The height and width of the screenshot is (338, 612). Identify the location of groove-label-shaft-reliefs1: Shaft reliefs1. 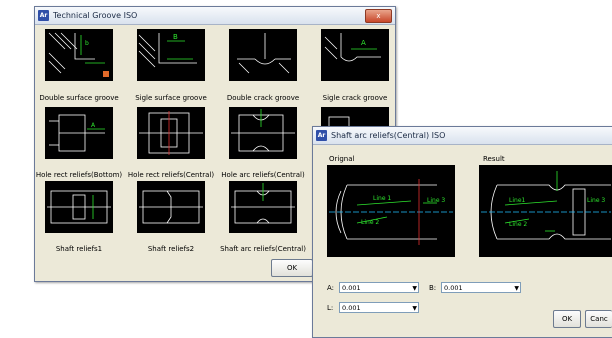
(79, 249).